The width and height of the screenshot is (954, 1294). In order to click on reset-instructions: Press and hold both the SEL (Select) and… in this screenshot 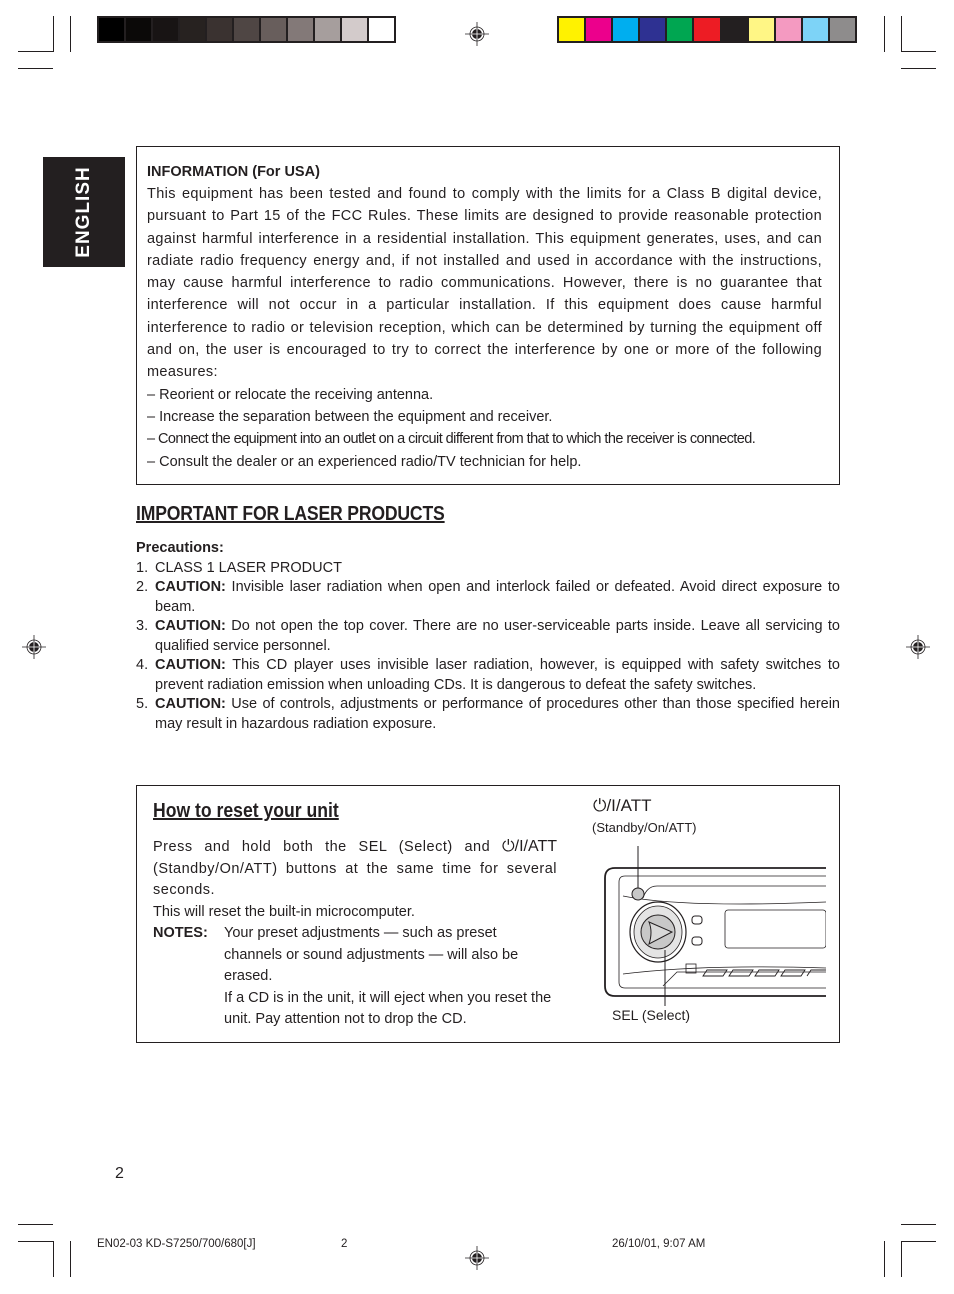, I will do `click(355, 933)`.